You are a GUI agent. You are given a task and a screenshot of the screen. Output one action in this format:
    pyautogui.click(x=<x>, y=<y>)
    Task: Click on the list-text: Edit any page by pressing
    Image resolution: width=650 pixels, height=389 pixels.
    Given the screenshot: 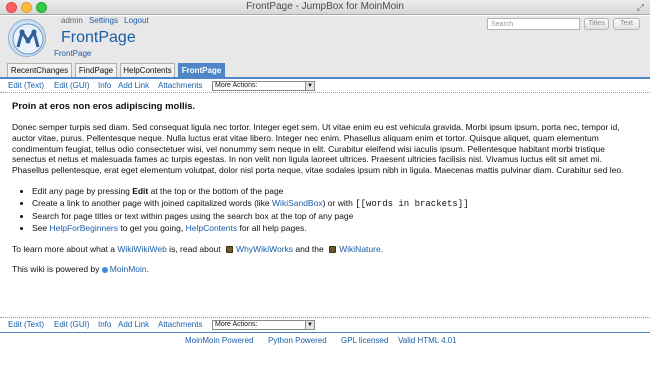 What is the action you would take?
    pyautogui.click(x=82, y=190)
    